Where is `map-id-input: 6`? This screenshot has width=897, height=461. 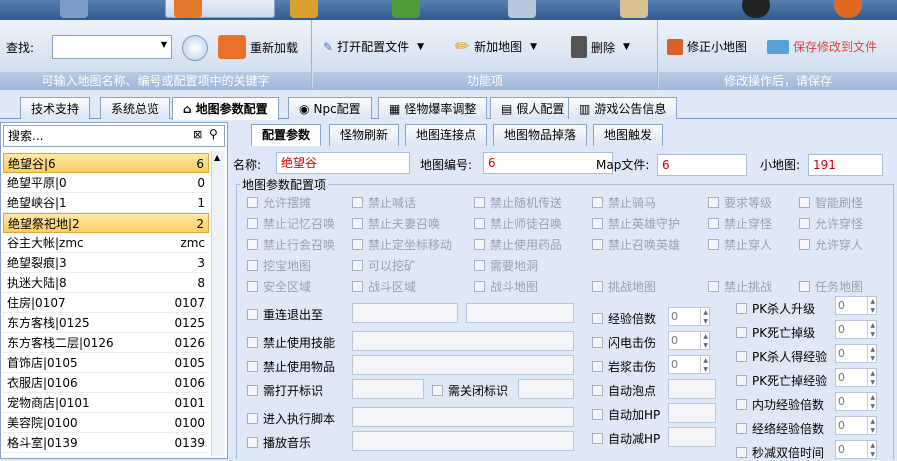
map-id-input: 6 is located at coordinates (548, 163).